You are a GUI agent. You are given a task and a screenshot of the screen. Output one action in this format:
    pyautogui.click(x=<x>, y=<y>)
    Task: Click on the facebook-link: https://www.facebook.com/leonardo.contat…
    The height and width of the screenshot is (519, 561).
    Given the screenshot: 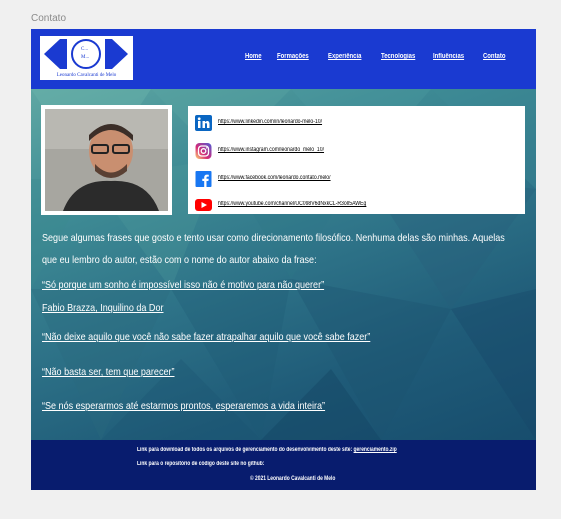 What is the action you would take?
    pyautogui.click(x=274, y=178)
    